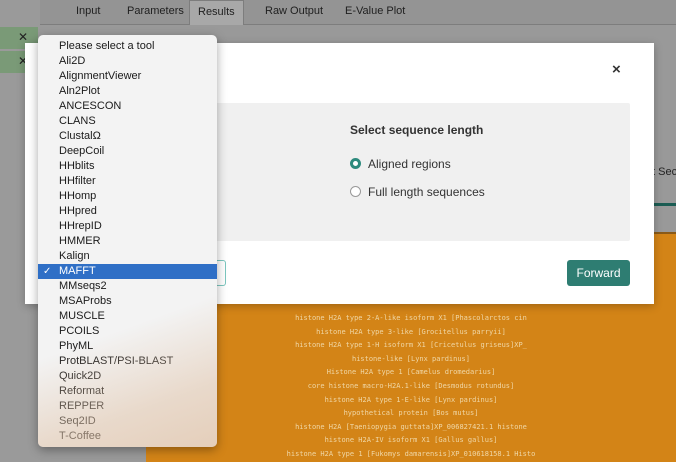  What do you see at coordinates (410, 358) in the screenshot?
I see `alignment-label: histone-like [Lynx pardinus]` at bounding box center [410, 358].